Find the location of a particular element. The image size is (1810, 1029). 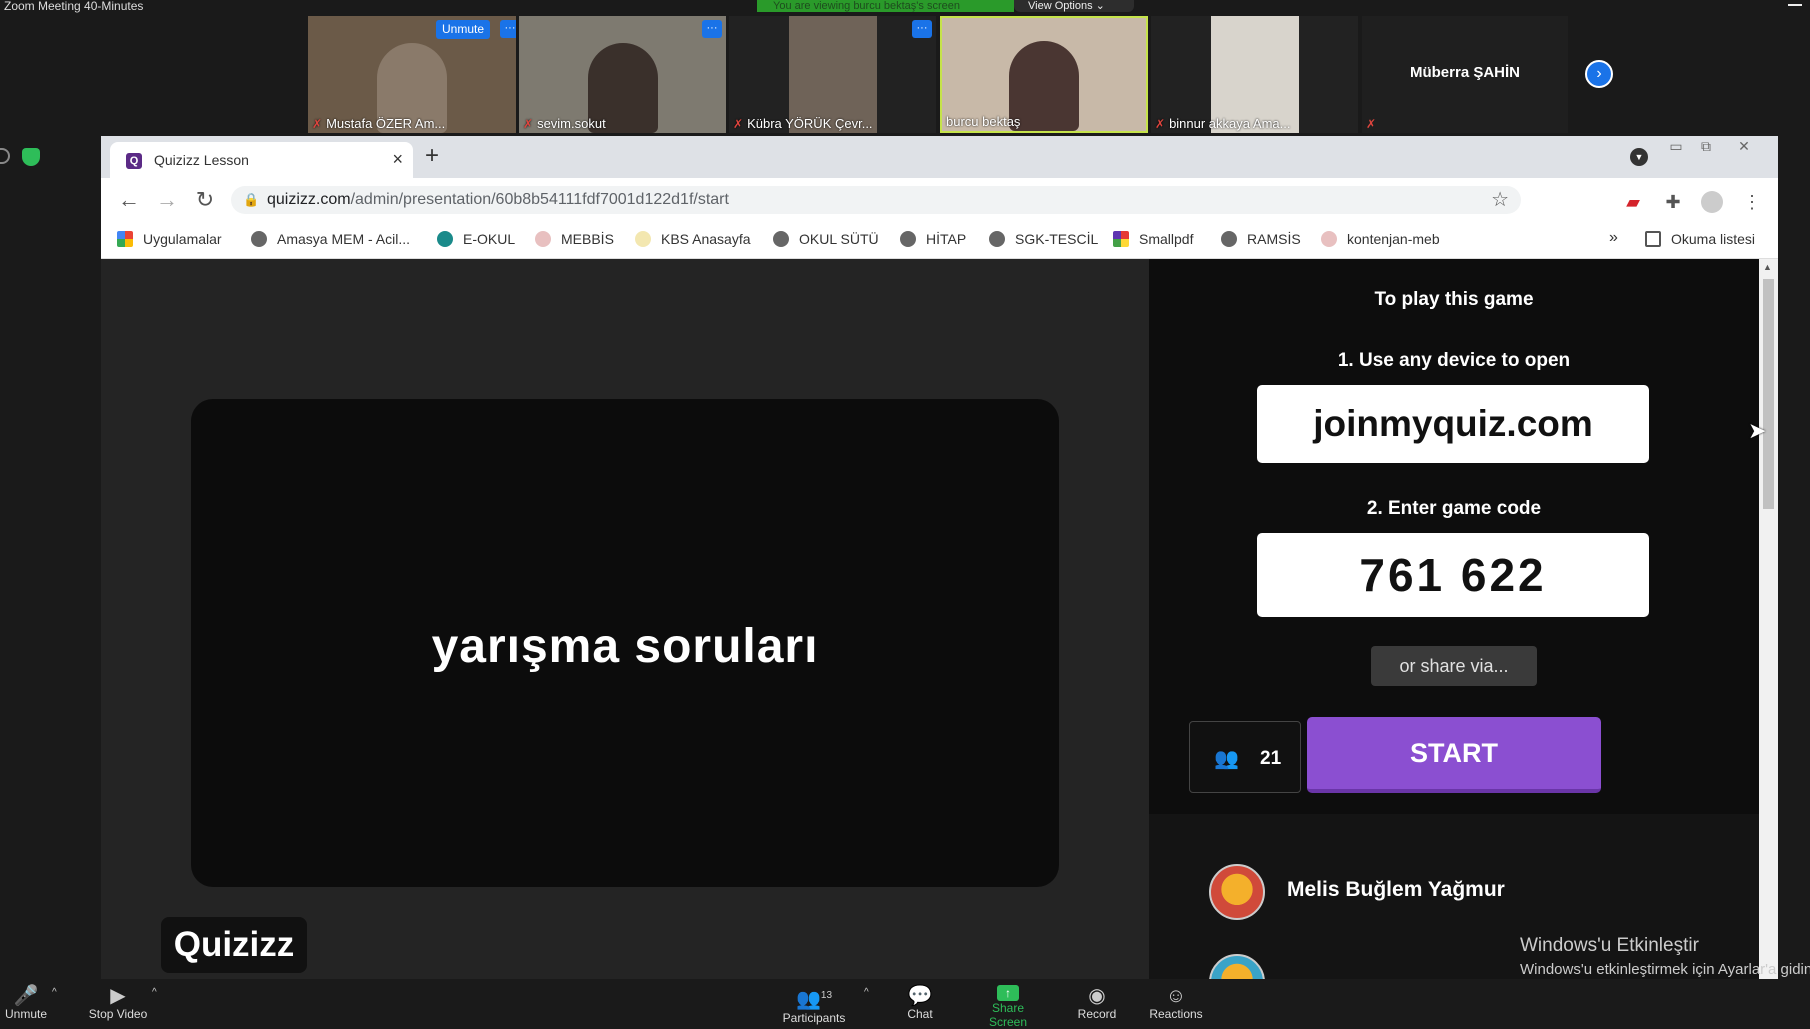

page-scrollbar: ▲ is located at coordinates (1768, 619).